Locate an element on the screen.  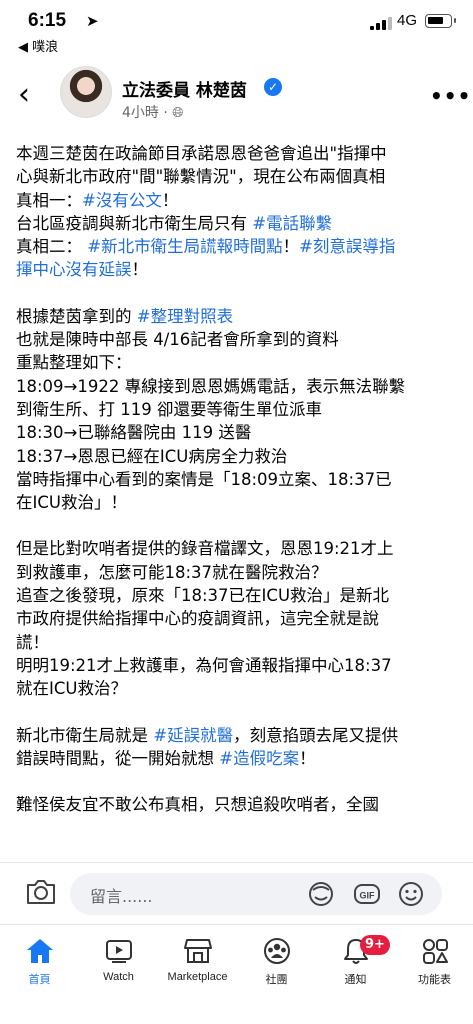
hashtag-link: #整理對照表 is located at coordinates (185, 316).